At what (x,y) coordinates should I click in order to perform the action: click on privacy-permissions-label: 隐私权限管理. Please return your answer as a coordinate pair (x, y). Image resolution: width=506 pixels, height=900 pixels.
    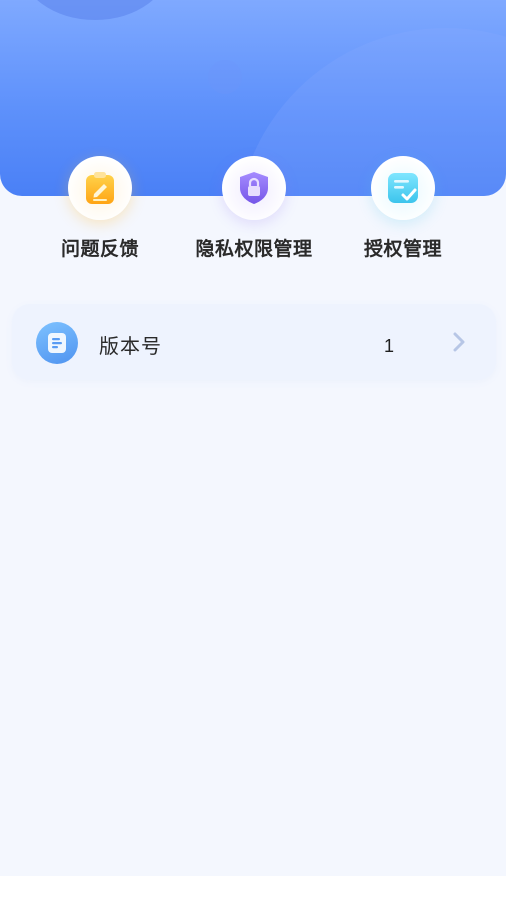
    Looking at the image, I should click on (254, 249).